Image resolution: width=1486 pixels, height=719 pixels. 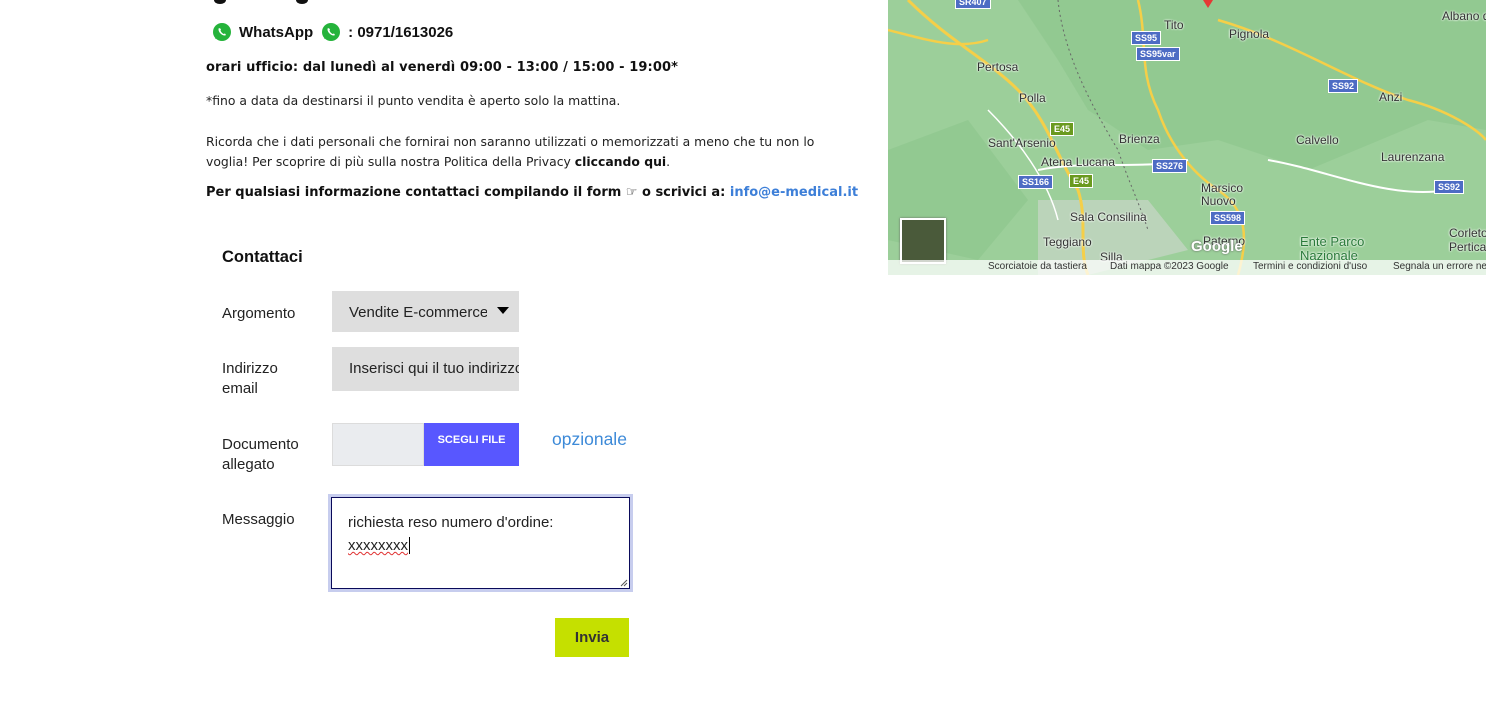 What do you see at coordinates (620, 161) in the screenshot?
I see `privacy-link: cliccando qui` at bounding box center [620, 161].